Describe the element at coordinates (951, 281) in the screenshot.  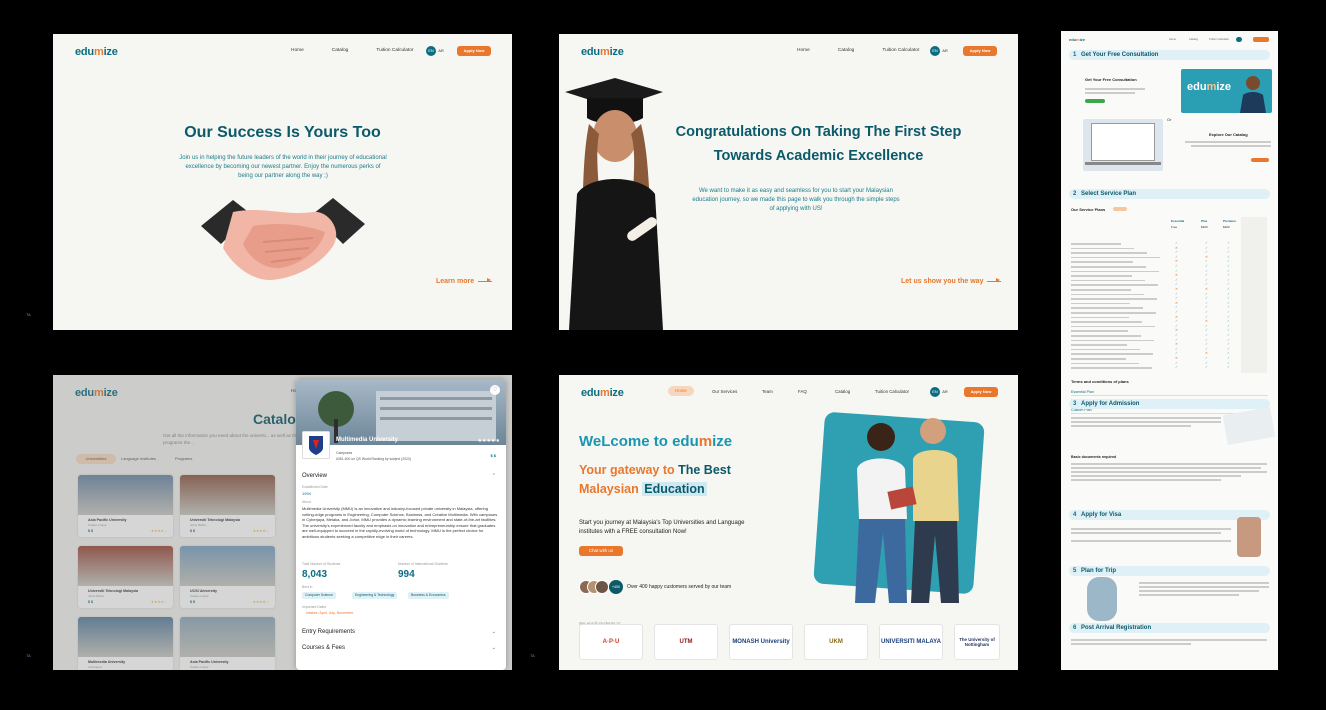
I see `show-way-link: Let us show you the way` at that location.